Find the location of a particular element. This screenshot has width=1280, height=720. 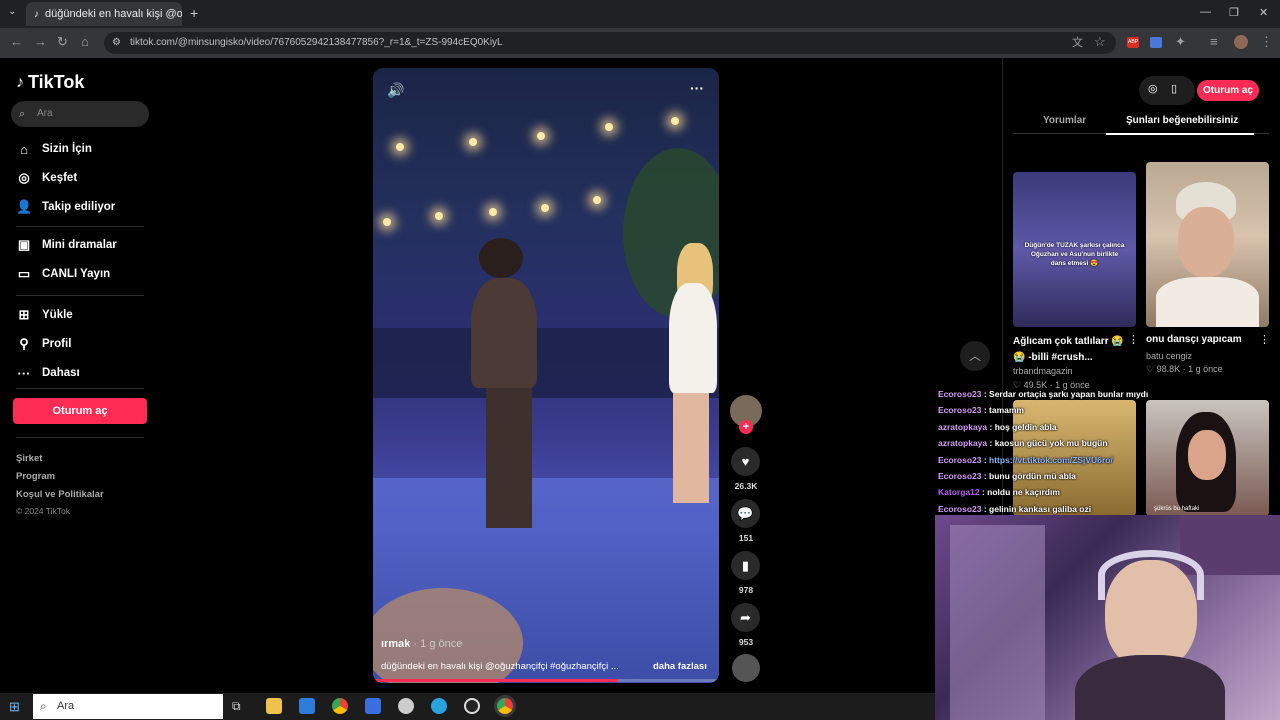

forward-icon: → is located at coordinates (40, 41).